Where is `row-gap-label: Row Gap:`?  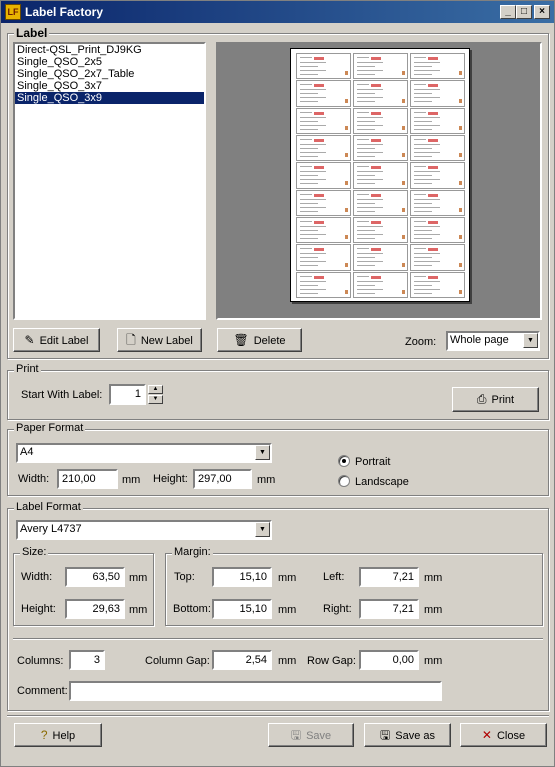 row-gap-label: Row Gap: is located at coordinates (331, 661).